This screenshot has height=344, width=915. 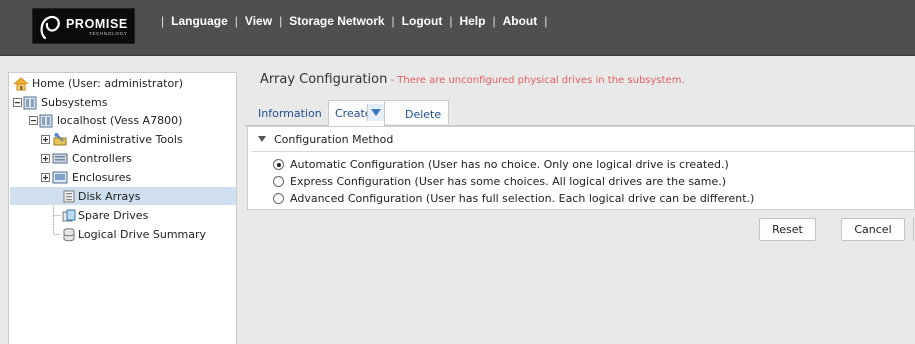 I want to click on tab-delete: Delete, so click(x=423, y=116).